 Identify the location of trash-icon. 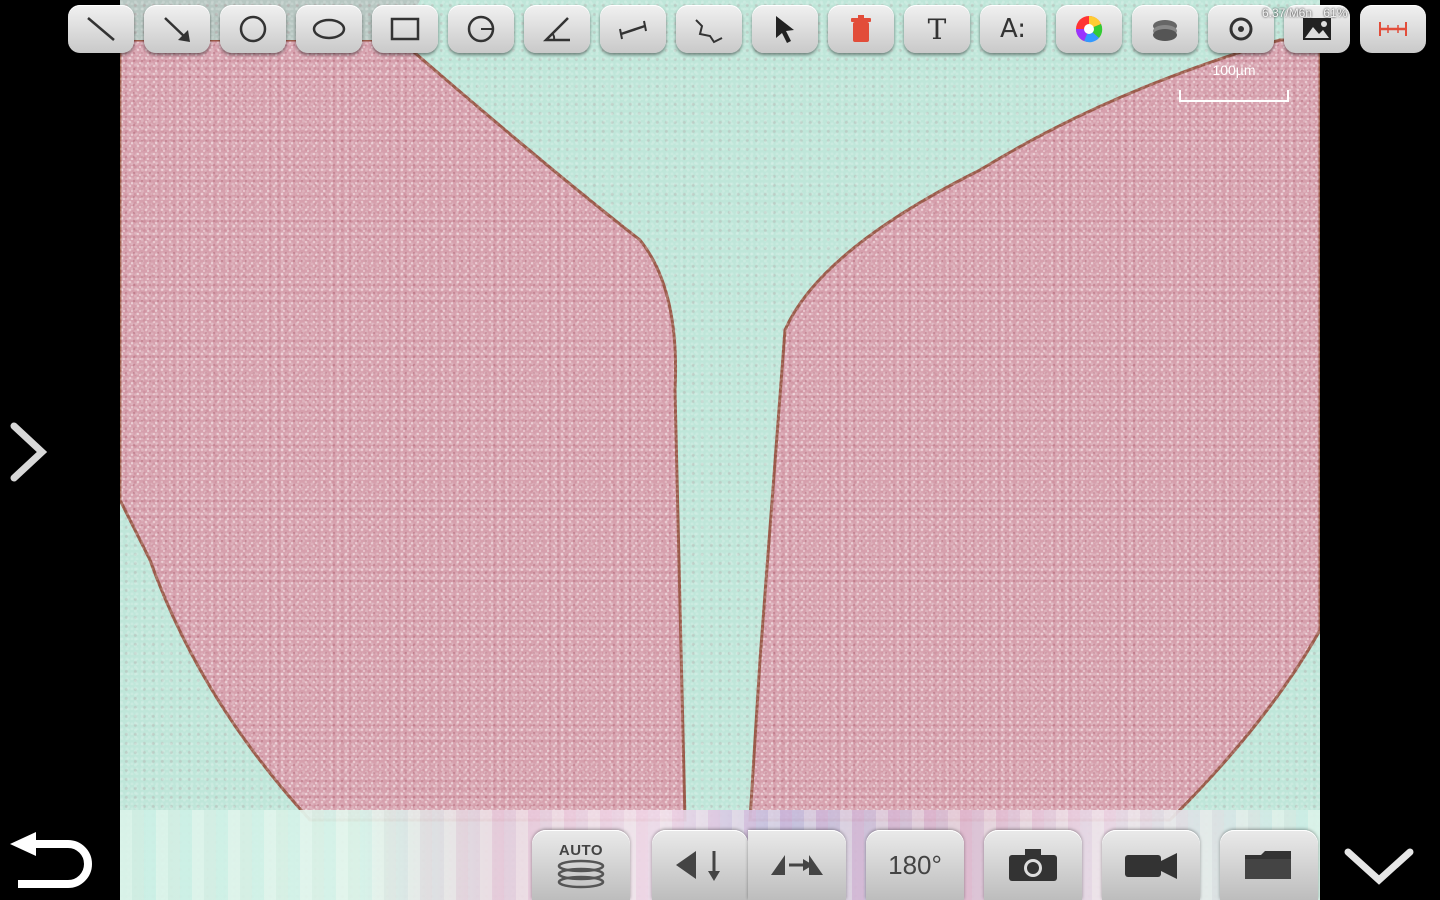
(861, 28).